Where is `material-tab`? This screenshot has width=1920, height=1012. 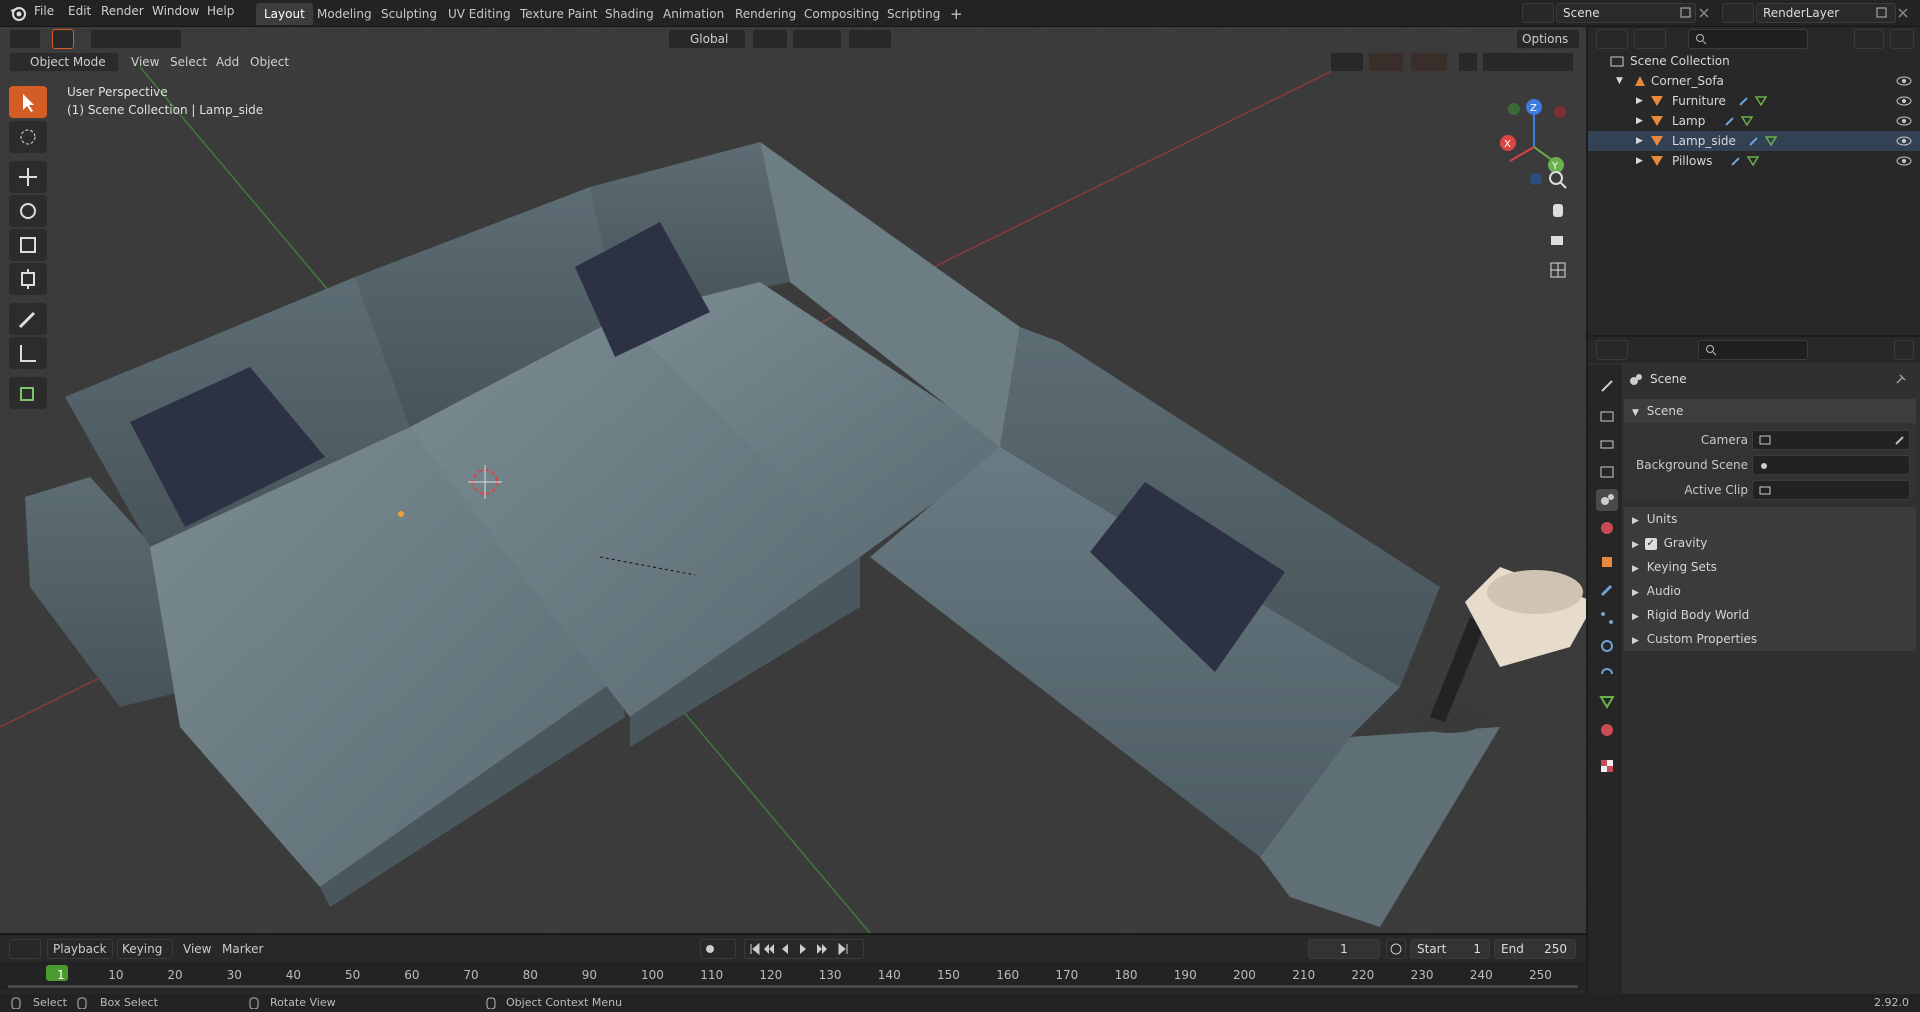
material-tab is located at coordinates (1607, 730).